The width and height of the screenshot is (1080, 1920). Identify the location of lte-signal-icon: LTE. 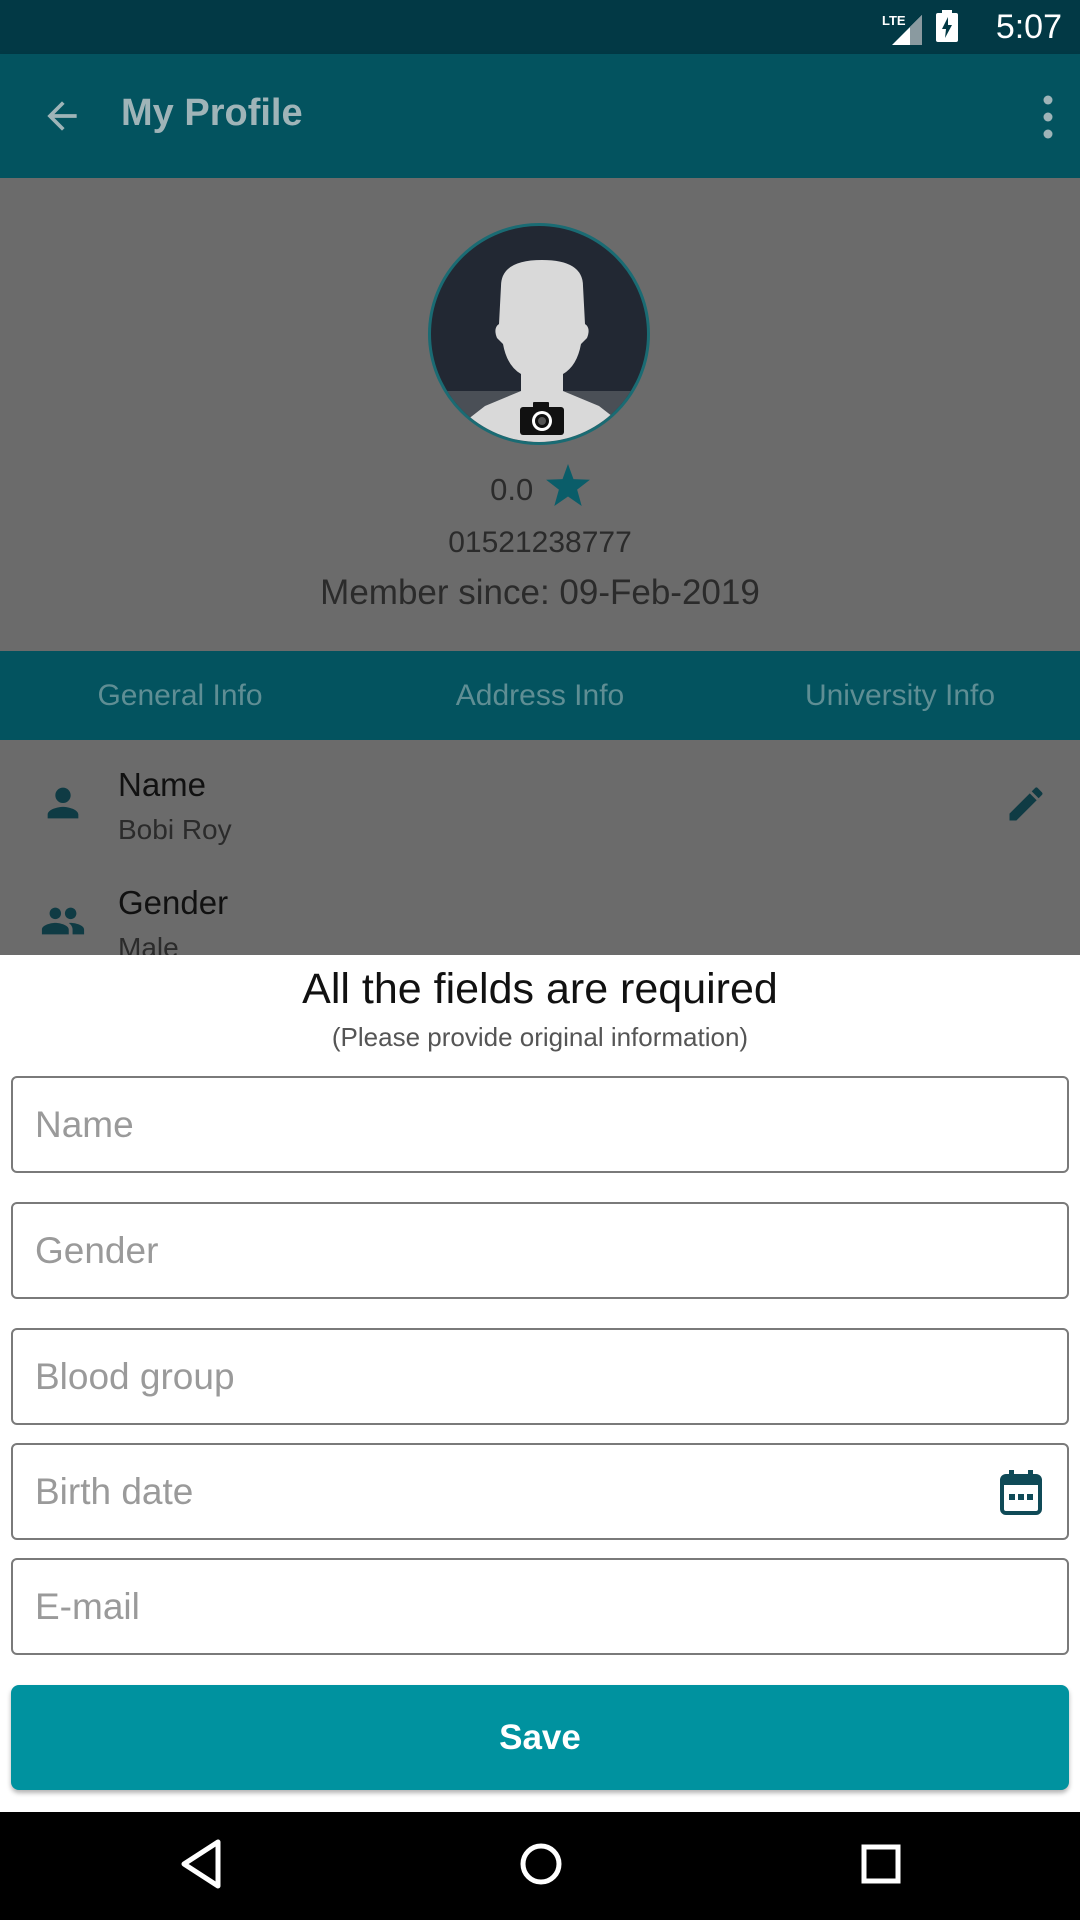
(902, 29).